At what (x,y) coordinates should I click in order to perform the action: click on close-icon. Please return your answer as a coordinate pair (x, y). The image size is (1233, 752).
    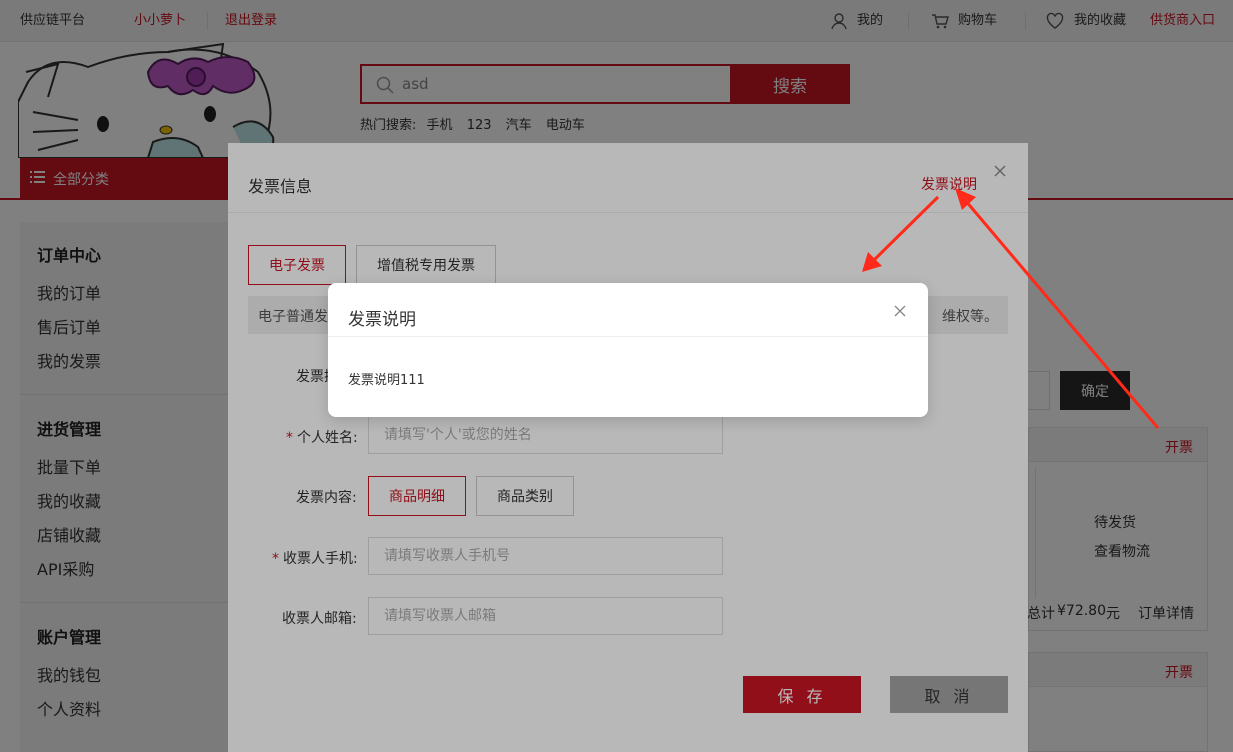
    Looking at the image, I should click on (900, 311).